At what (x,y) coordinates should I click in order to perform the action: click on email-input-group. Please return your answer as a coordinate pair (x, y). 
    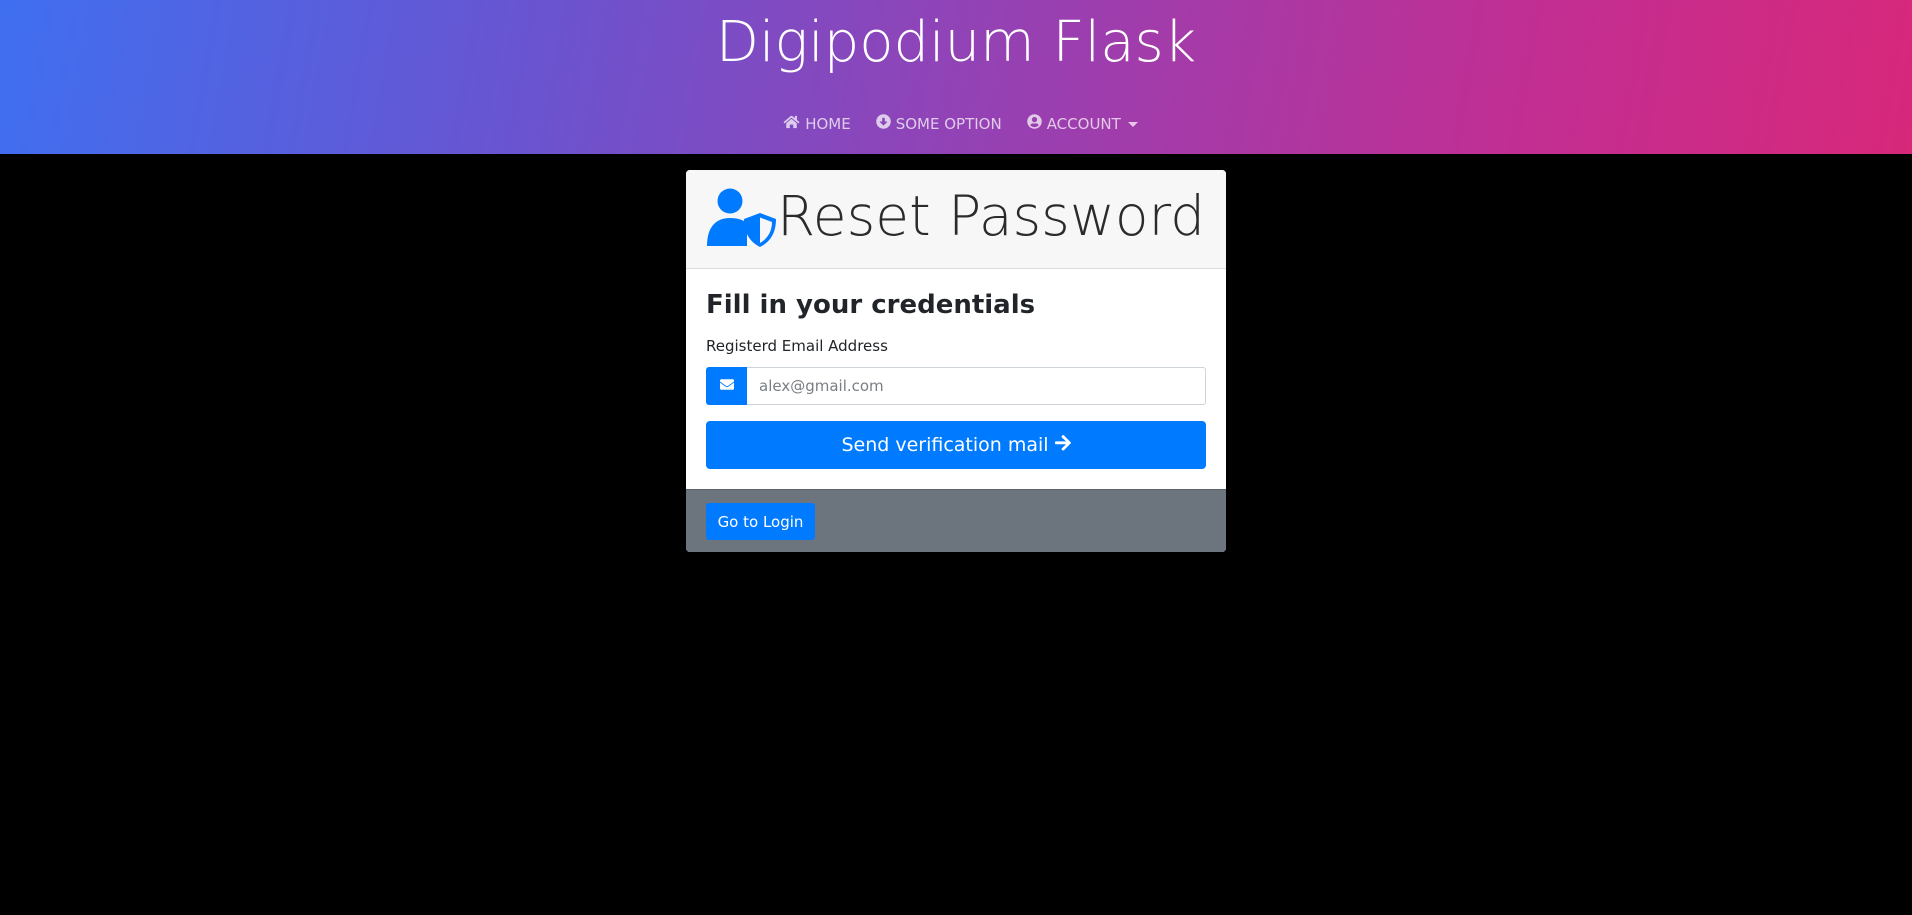
    Looking at the image, I should click on (956, 386).